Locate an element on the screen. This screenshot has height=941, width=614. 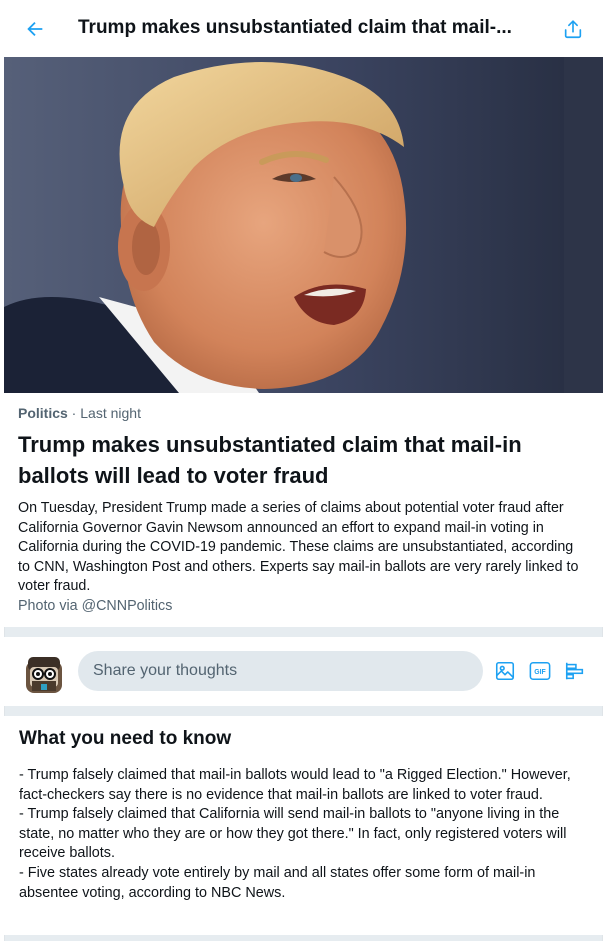
gif-label: GIF is located at coordinates (539, 672).